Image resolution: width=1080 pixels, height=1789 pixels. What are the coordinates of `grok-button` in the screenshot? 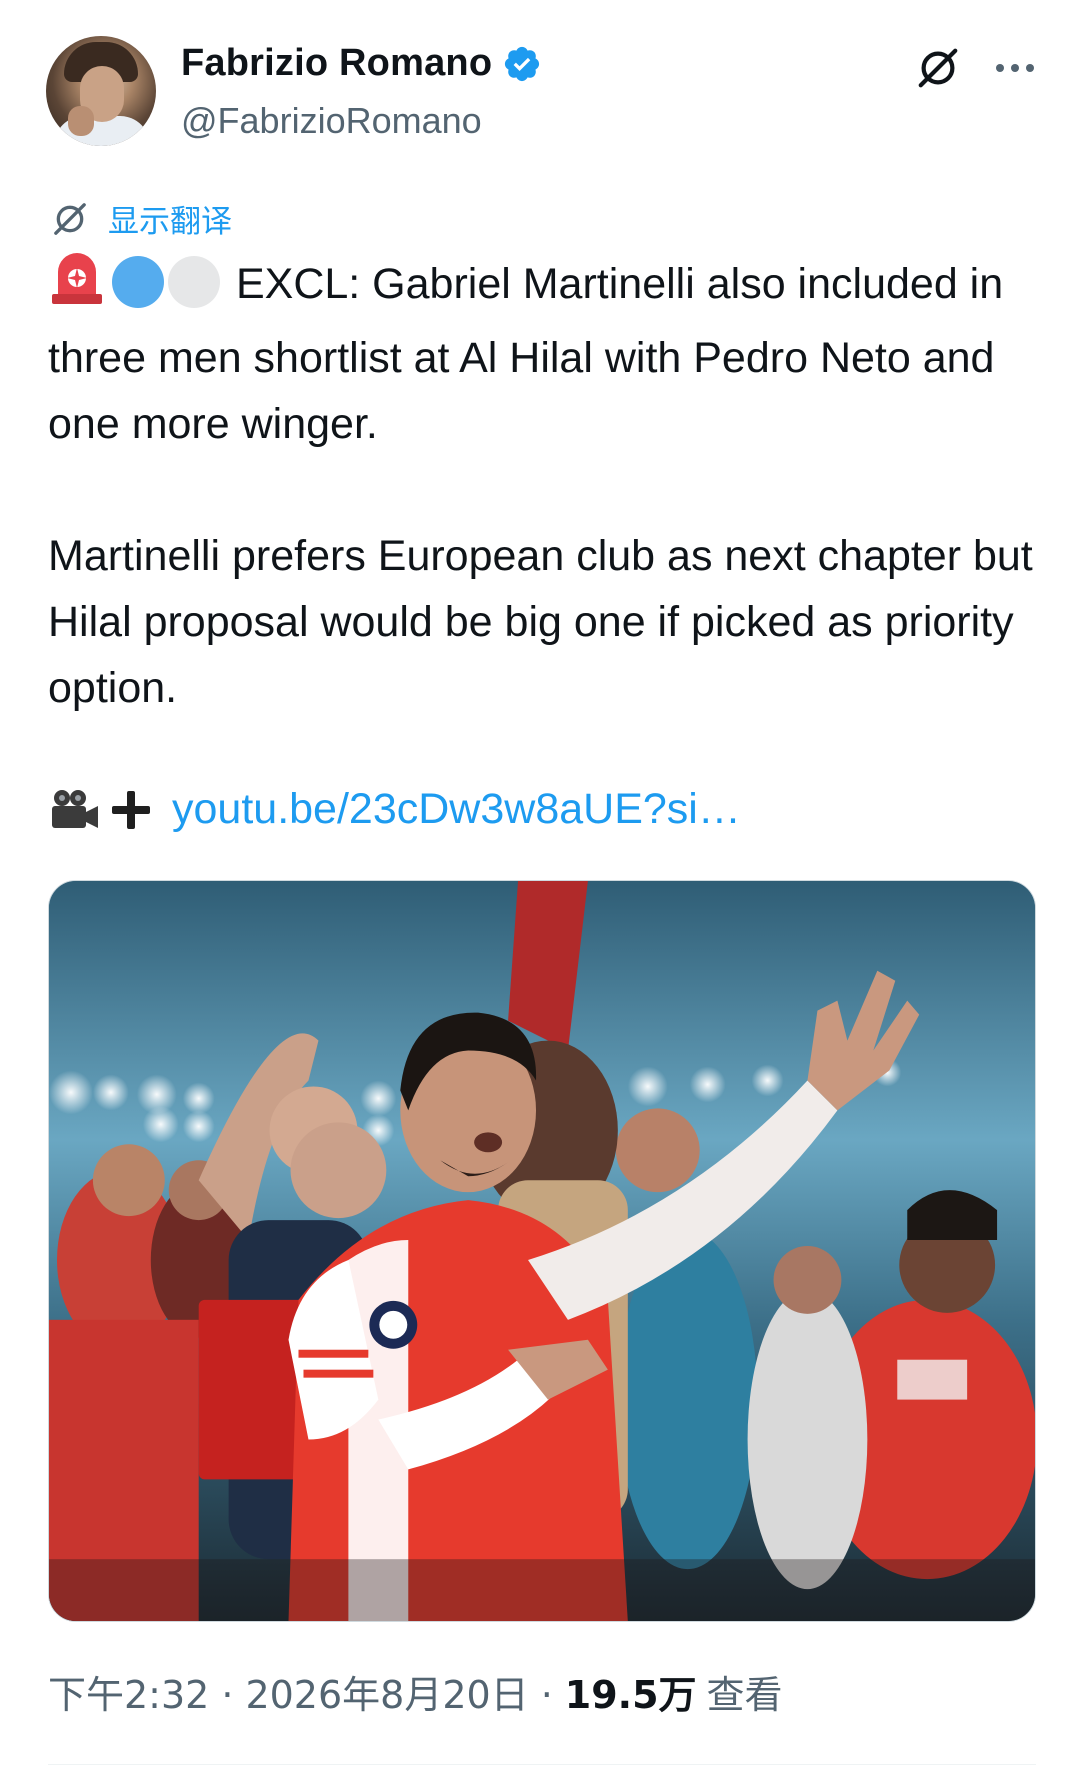 It's located at (938, 68).